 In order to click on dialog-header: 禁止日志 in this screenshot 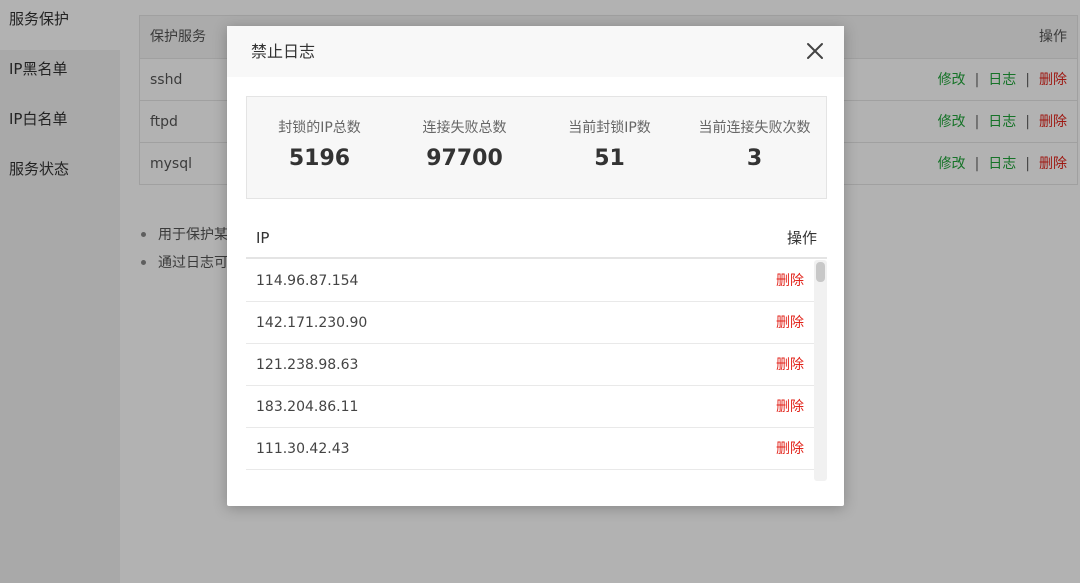, I will do `click(535, 51)`.